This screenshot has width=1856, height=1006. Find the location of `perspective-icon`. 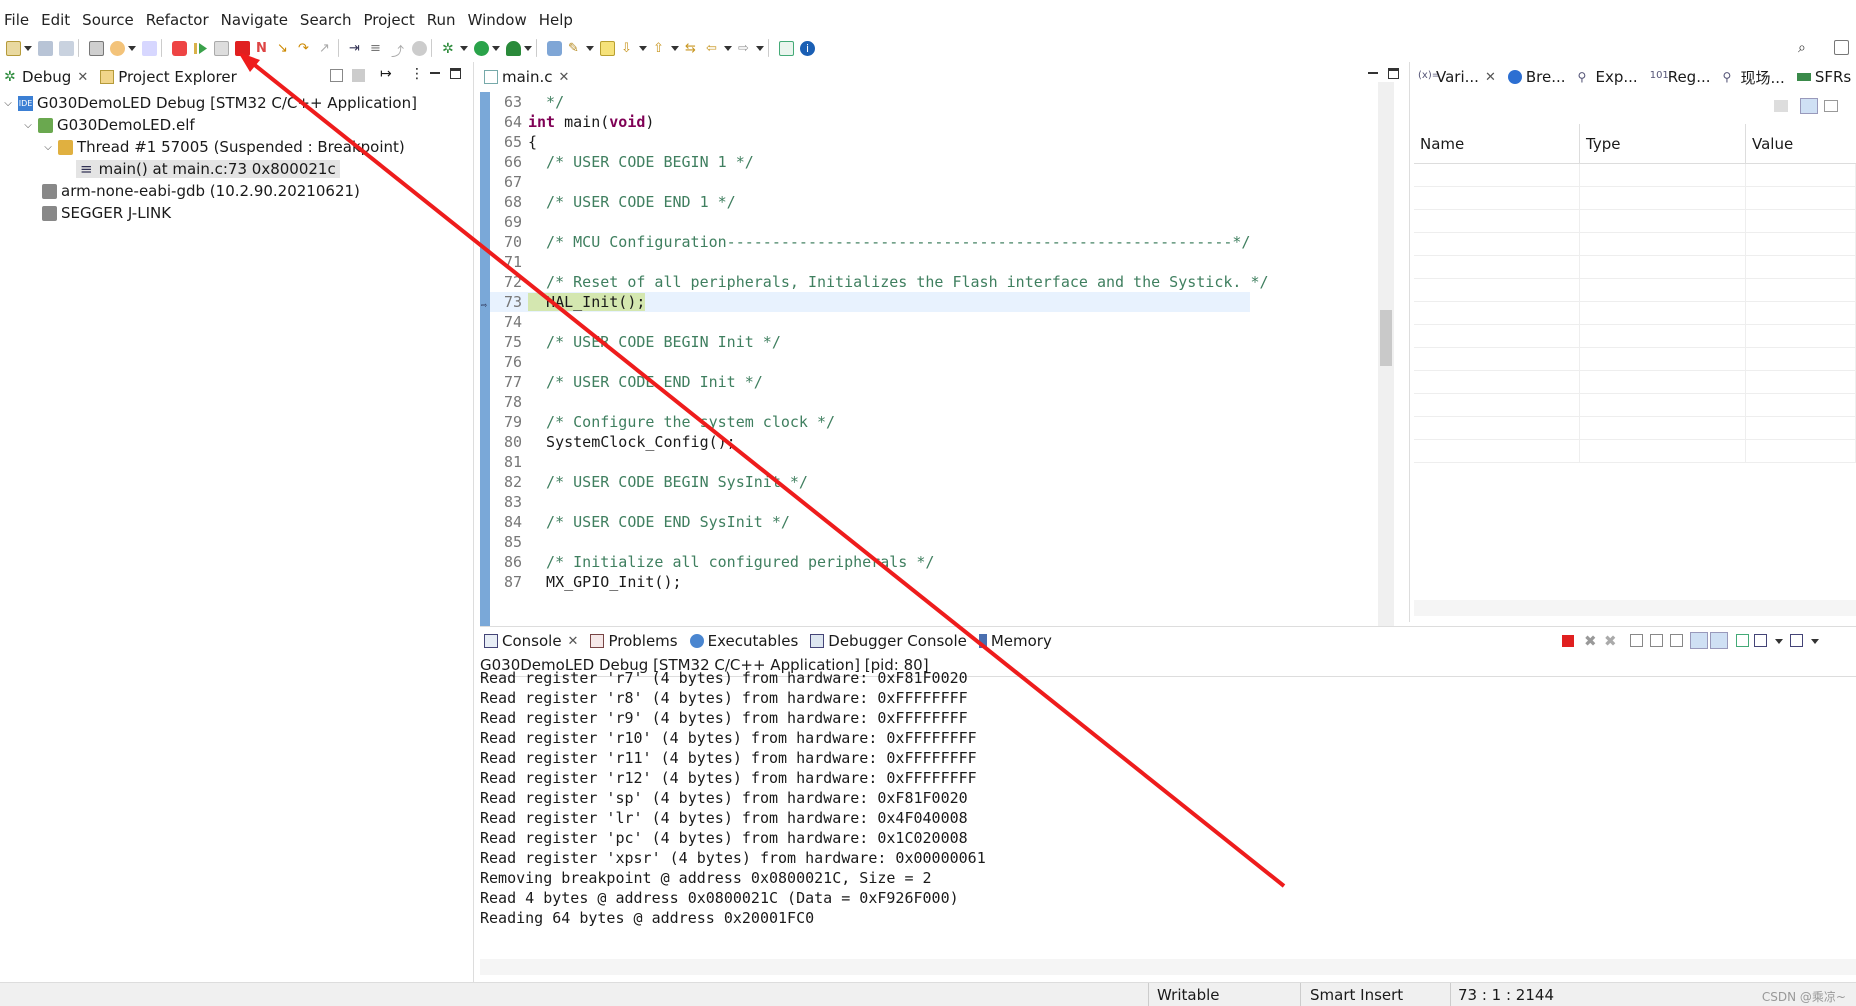

perspective-icon is located at coordinates (1841, 47).